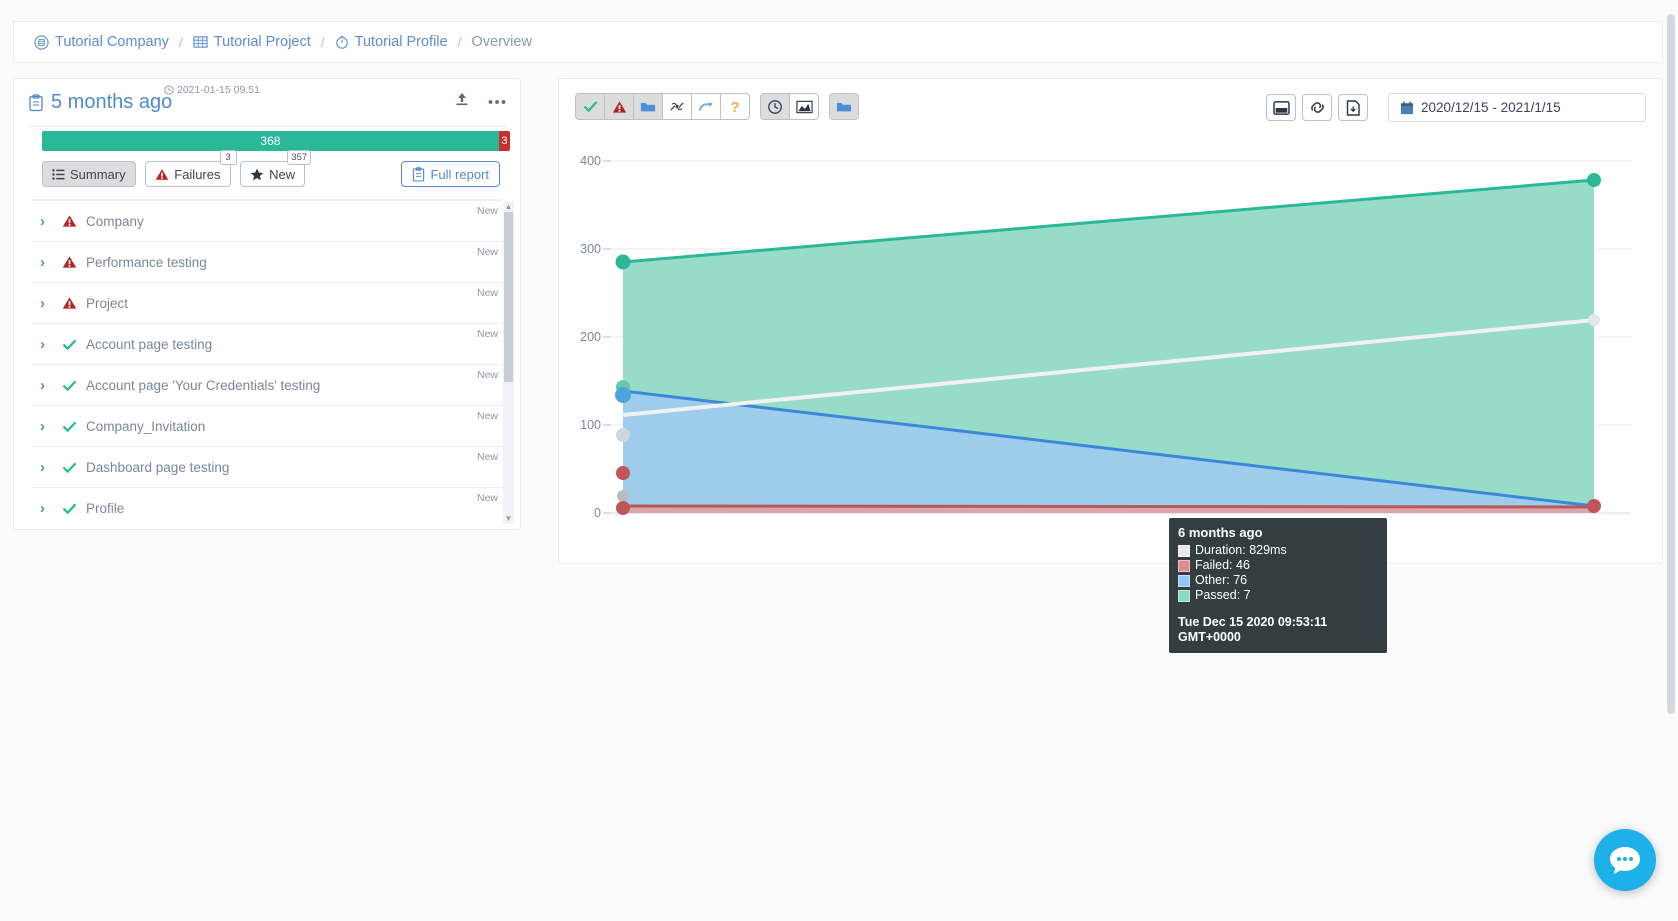  I want to click on duration-button, so click(775, 106).